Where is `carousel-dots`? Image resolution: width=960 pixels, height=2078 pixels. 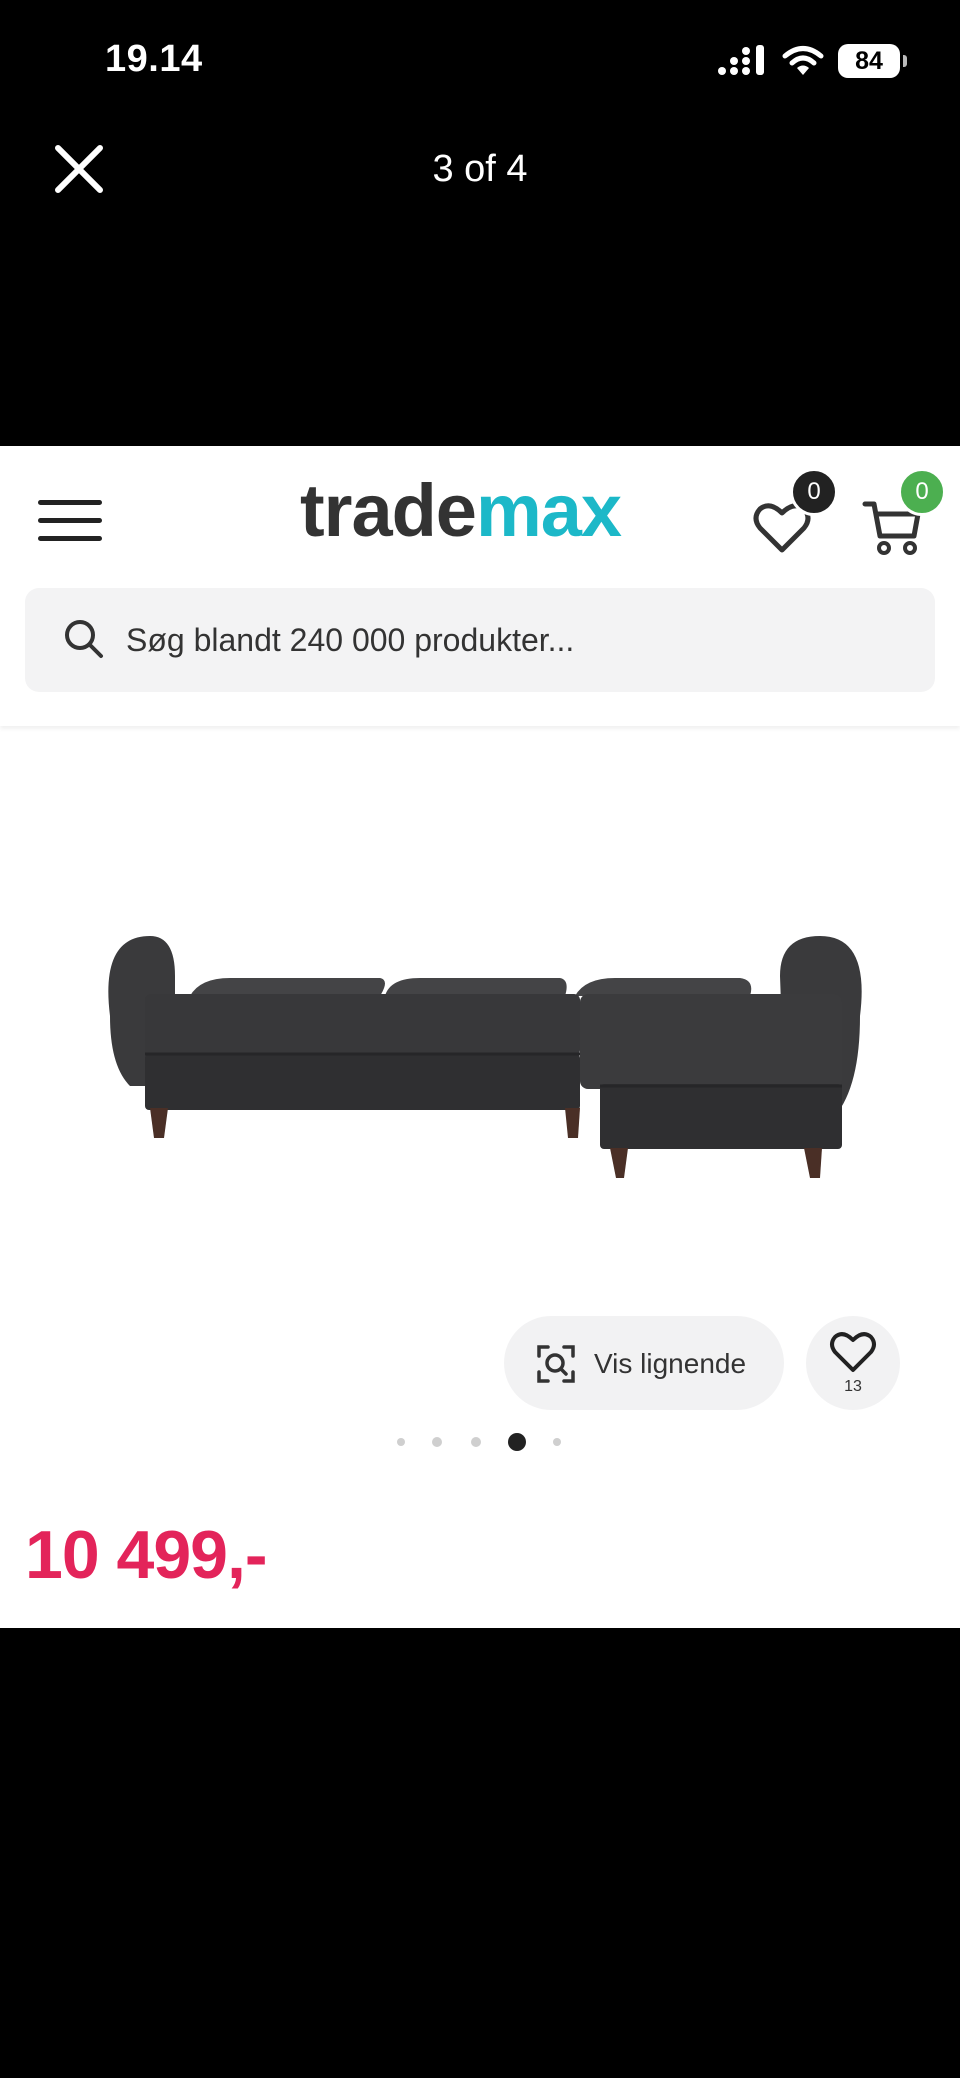
carousel-dots is located at coordinates (480, 1442).